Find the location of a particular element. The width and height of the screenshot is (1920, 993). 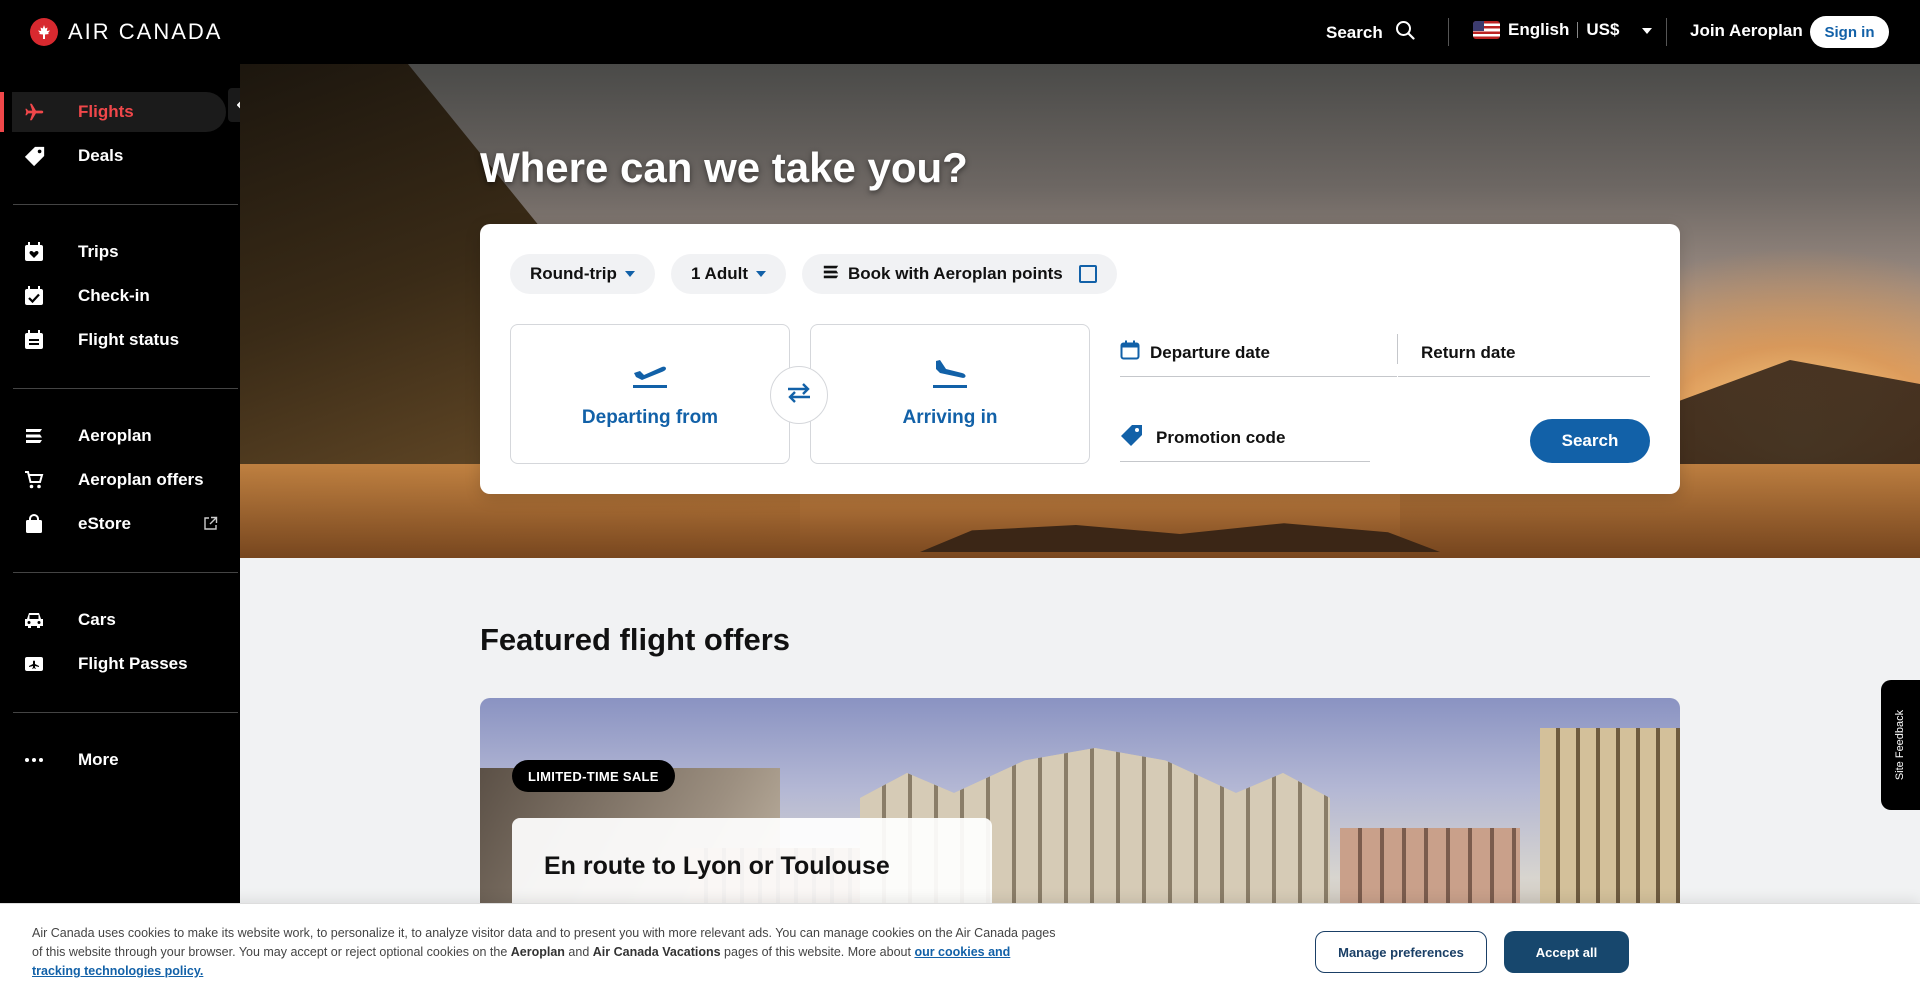

takeoff-icon is located at coordinates (650, 377).